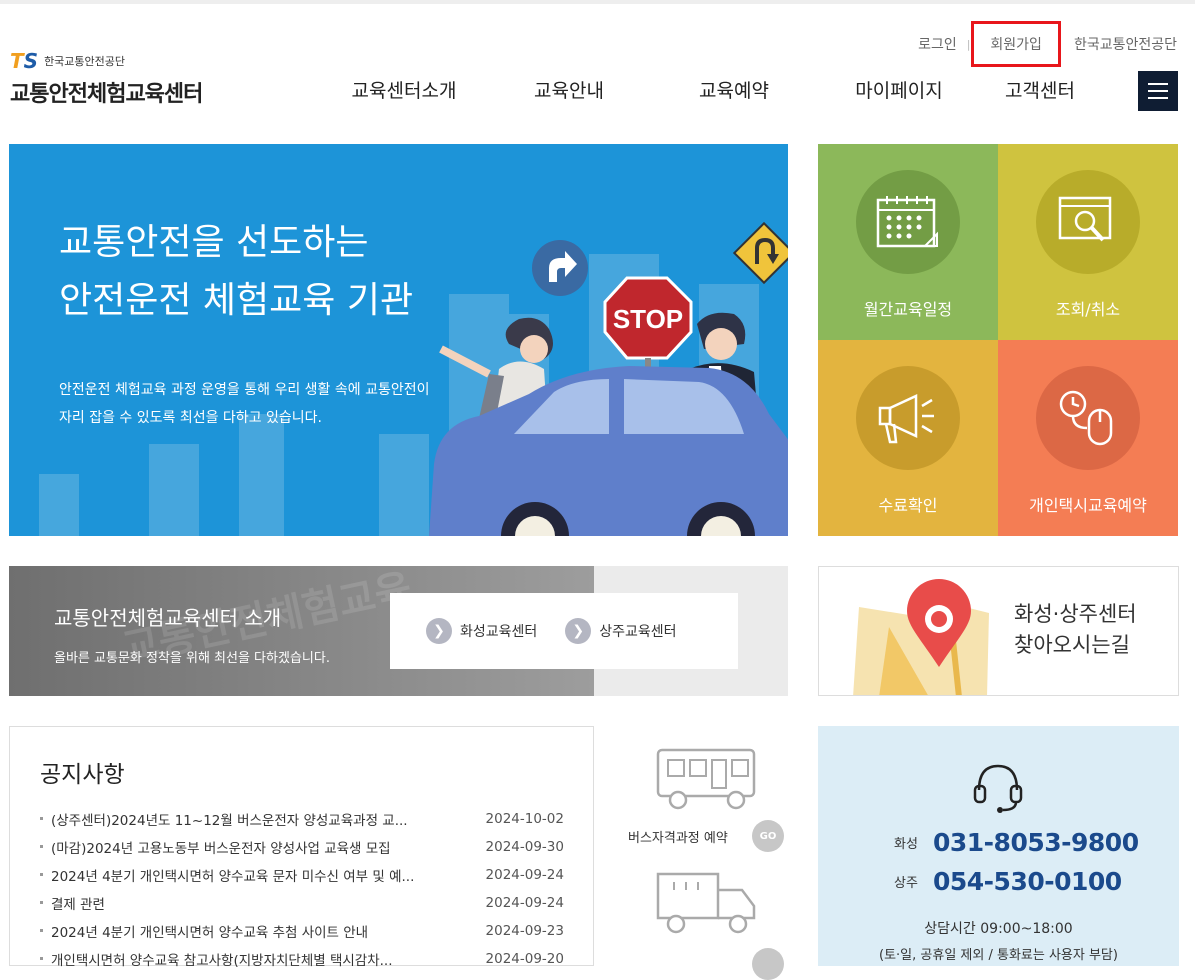  I want to click on contact-tel-sangju: 054-530-0100, so click(1027, 881).